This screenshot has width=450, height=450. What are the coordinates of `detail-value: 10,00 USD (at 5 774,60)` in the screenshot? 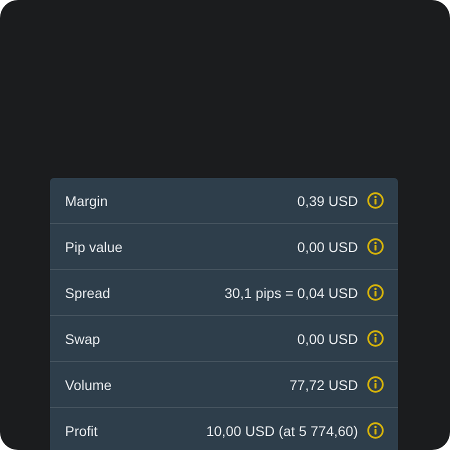 It's located at (282, 430).